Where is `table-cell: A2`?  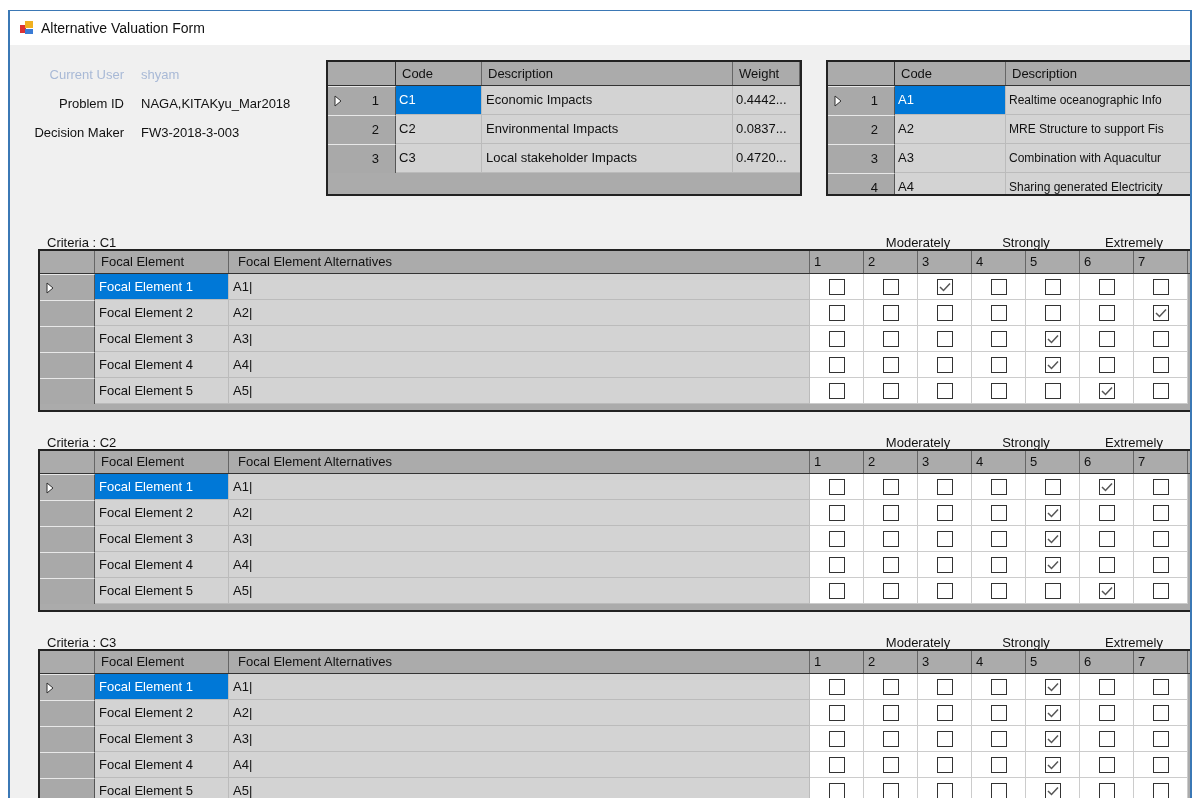
table-cell: A2 is located at coordinates (950, 129).